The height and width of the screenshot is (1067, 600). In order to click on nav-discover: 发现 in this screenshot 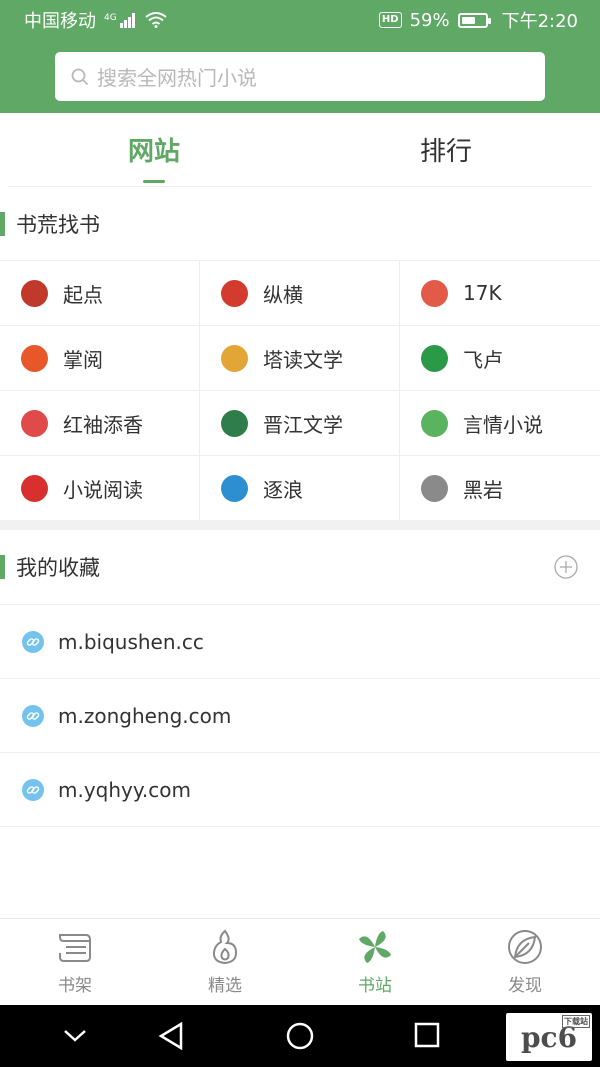, I will do `click(525, 962)`.